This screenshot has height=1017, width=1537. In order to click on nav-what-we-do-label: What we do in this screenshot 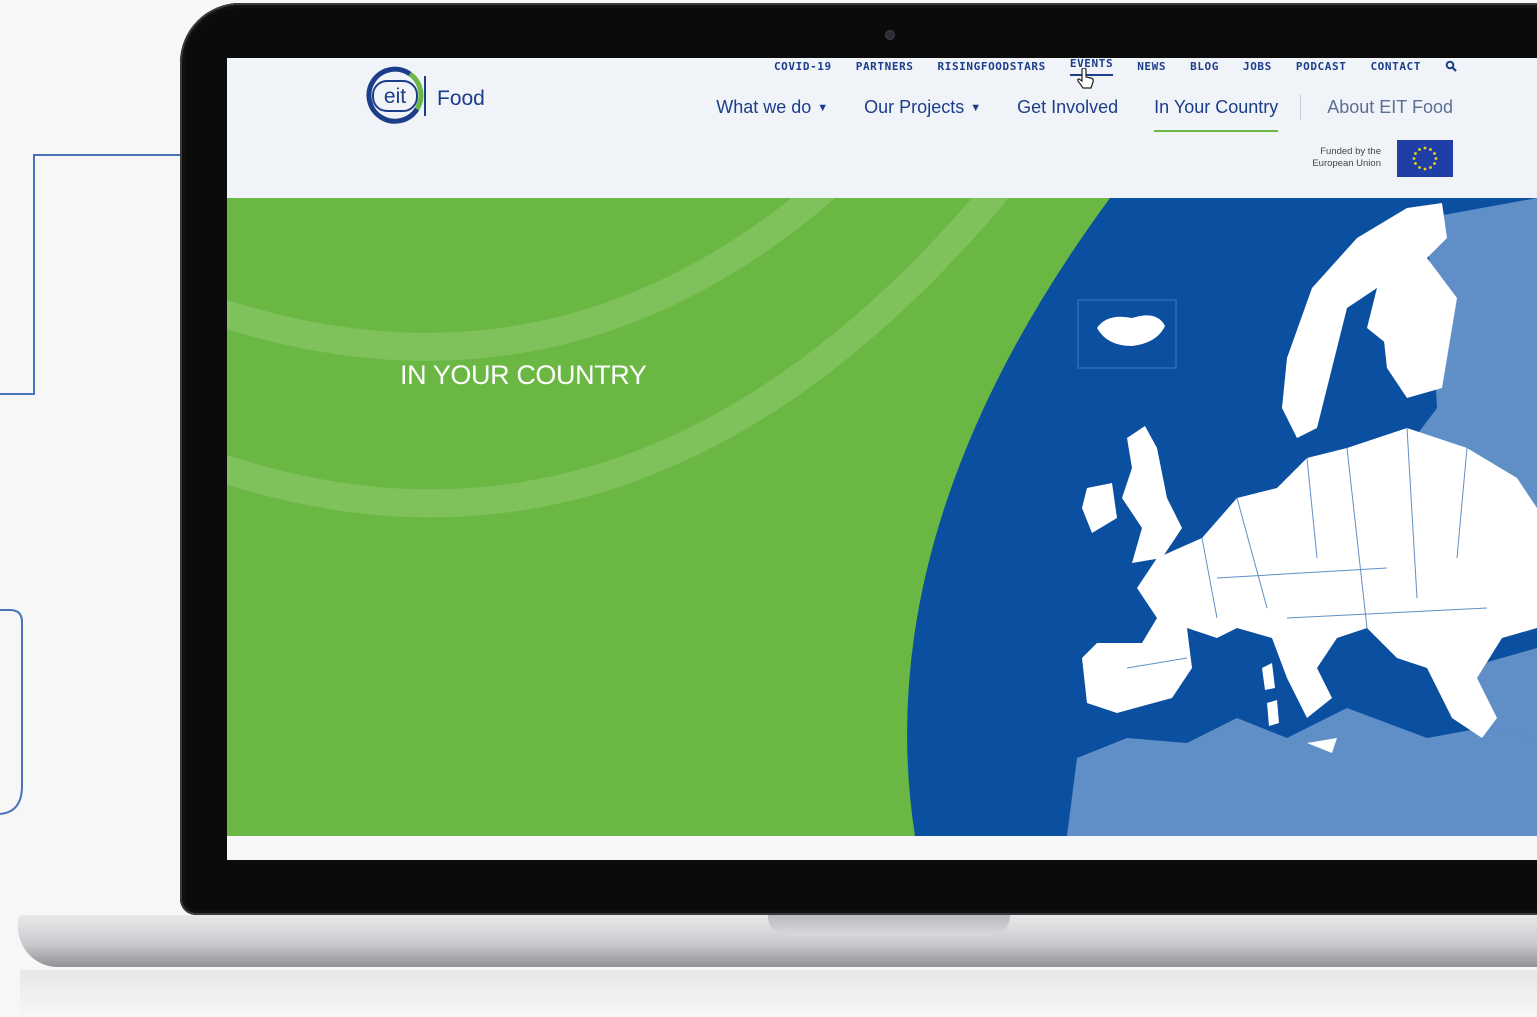, I will do `click(764, 106)`.